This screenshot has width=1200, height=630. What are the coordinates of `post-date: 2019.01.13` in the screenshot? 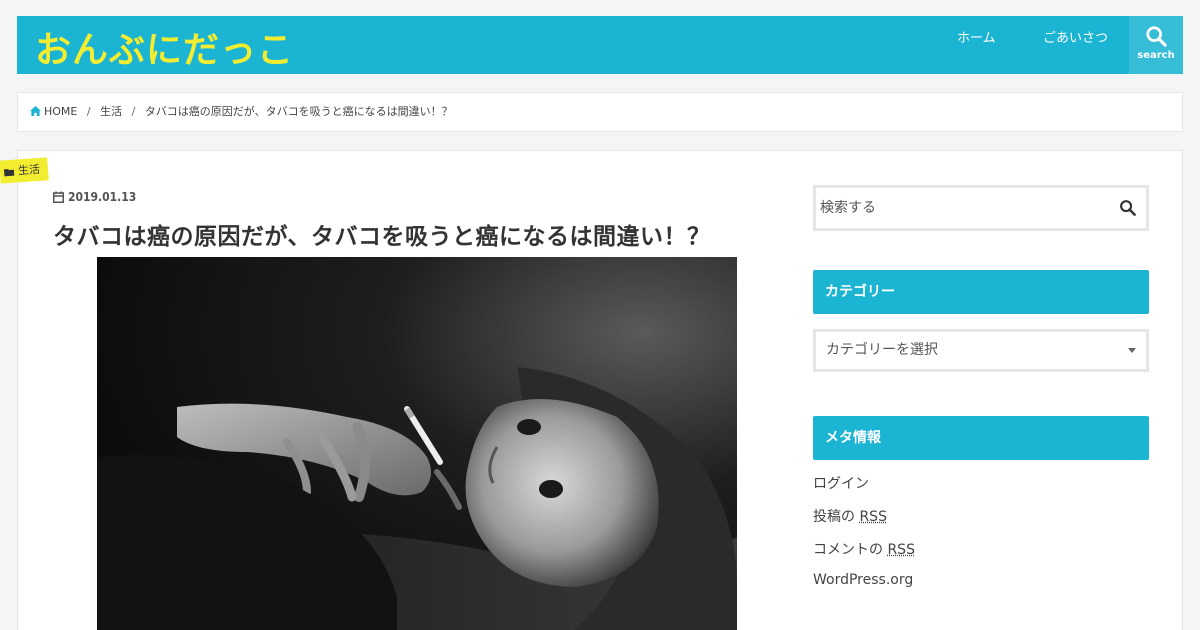 It's located at (94, 197).